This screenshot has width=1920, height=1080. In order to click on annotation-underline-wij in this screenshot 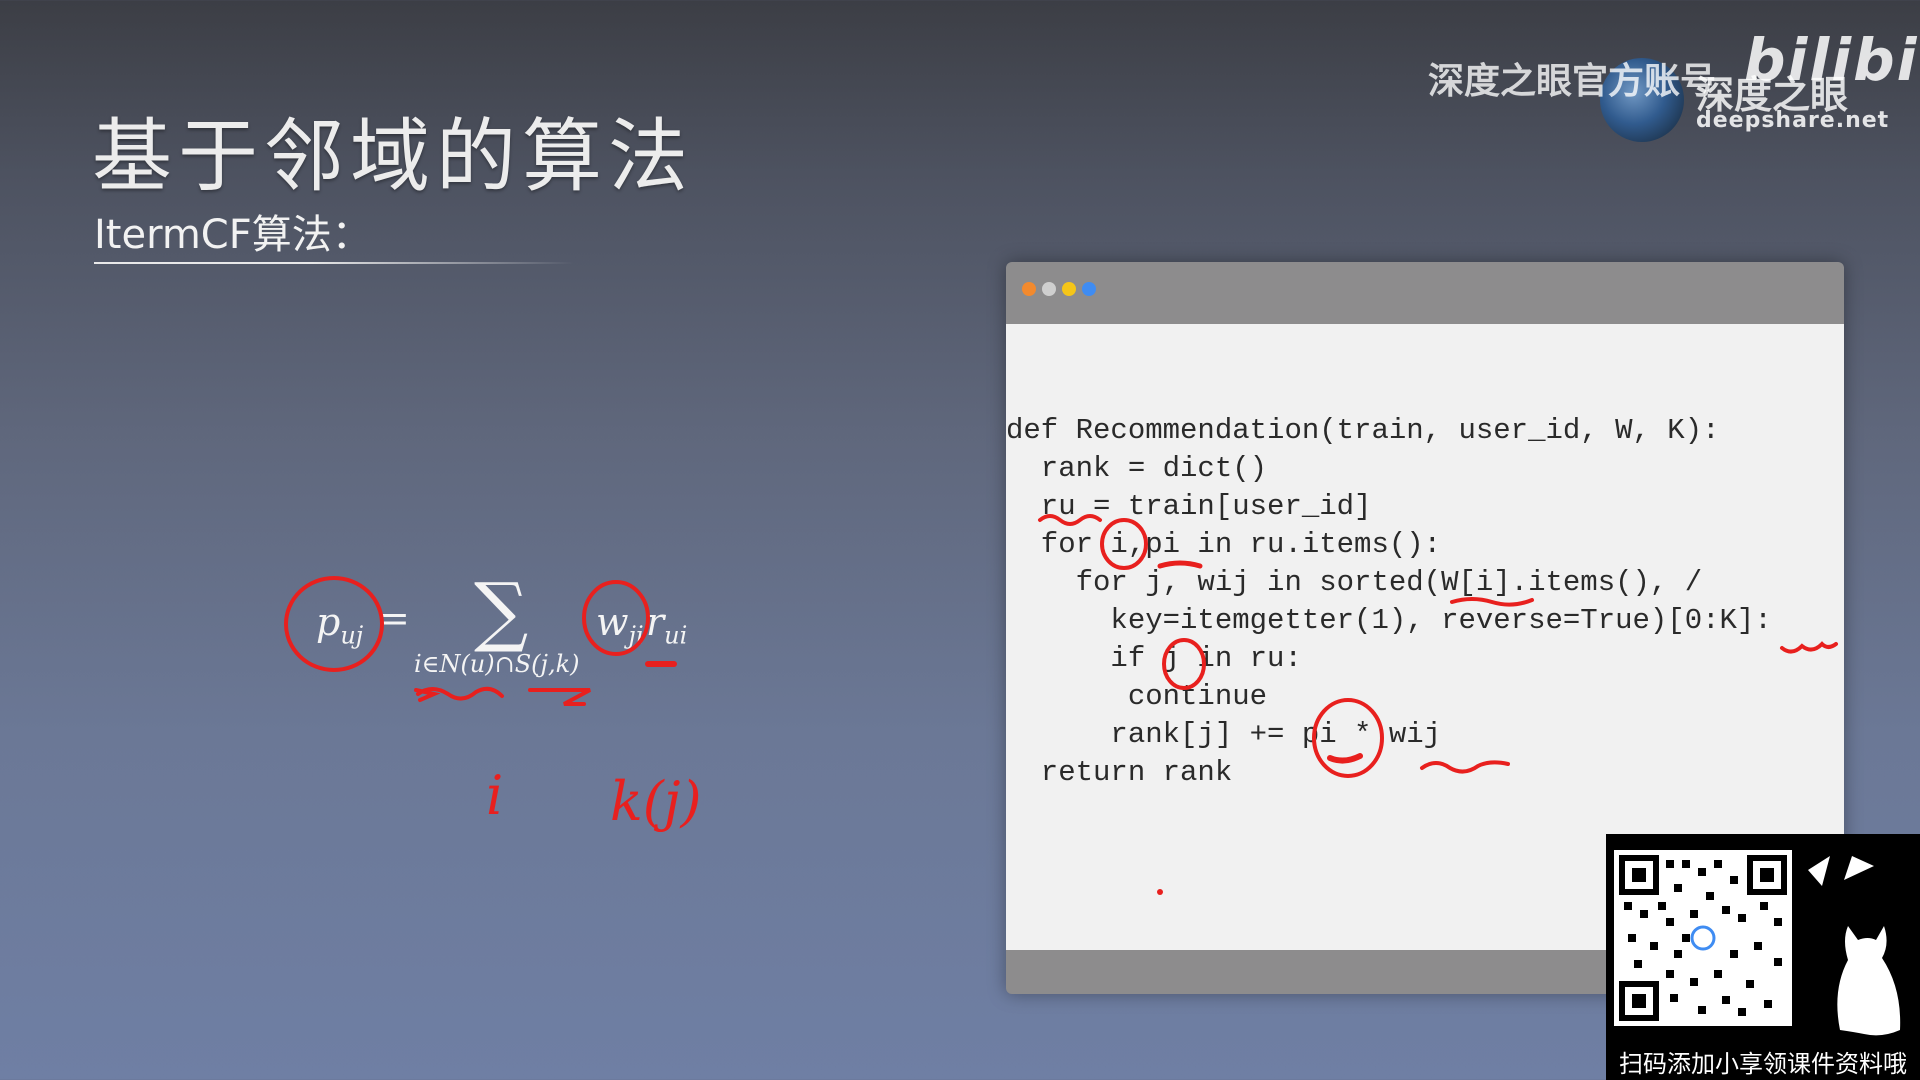, I will do `click(1465, 767)`.